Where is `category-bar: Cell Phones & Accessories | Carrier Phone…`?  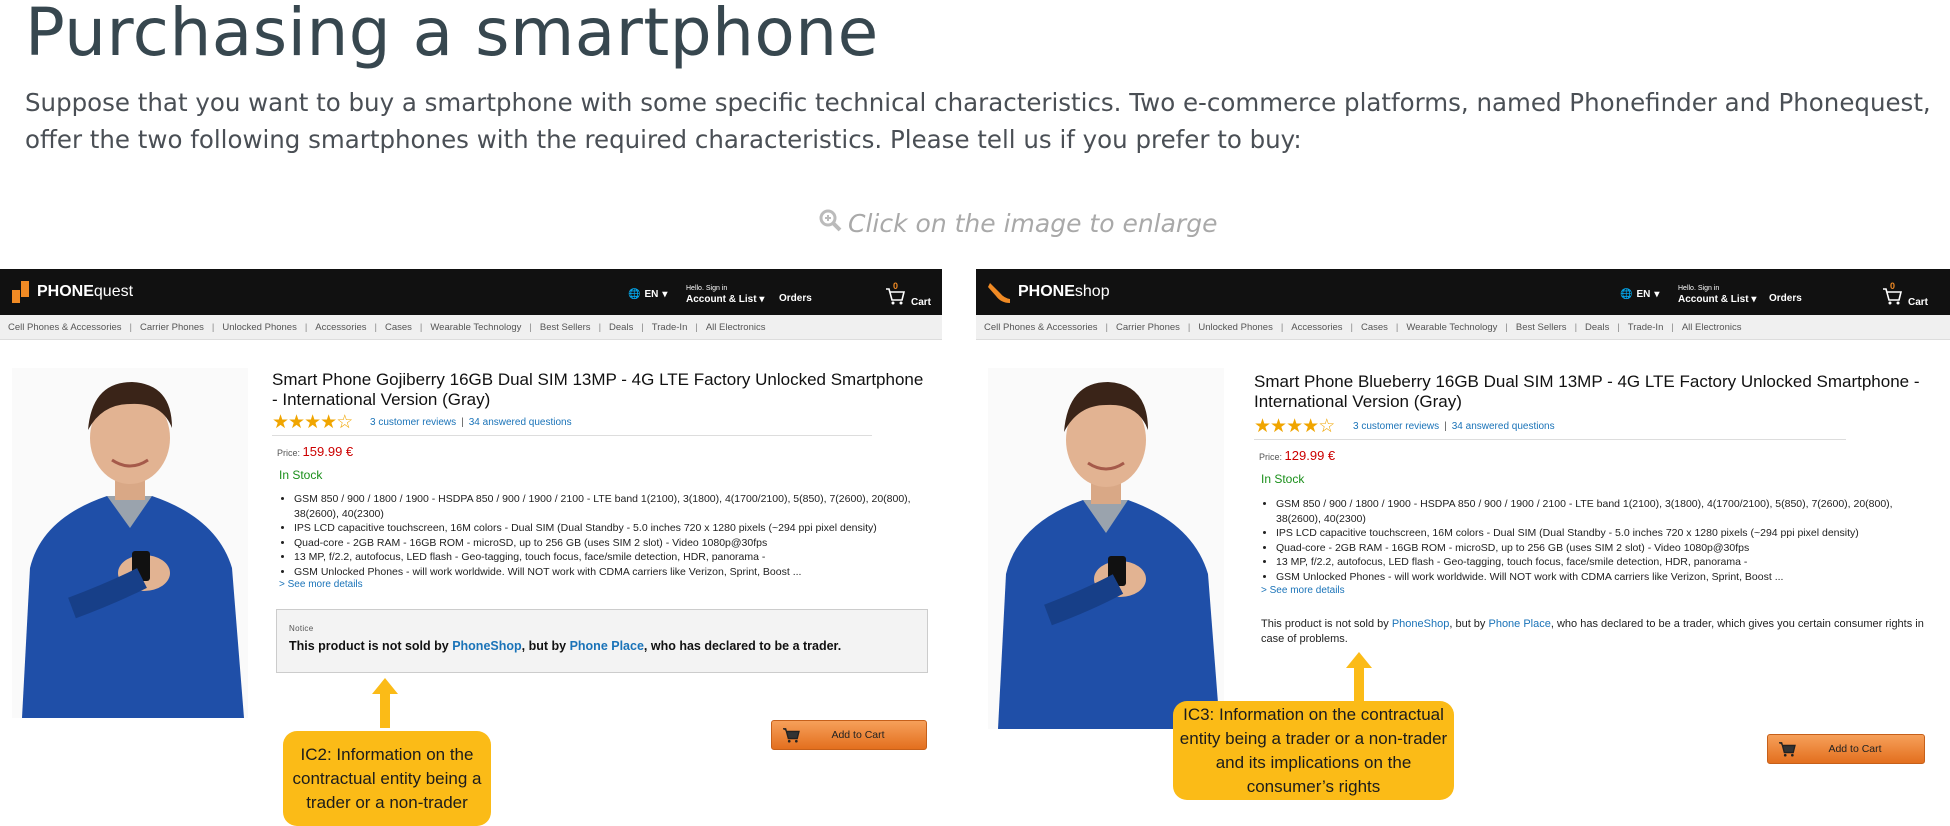
category-bar: Cell Phones & Accessories | Carrier Phone… is located at coordinates (471, 327).